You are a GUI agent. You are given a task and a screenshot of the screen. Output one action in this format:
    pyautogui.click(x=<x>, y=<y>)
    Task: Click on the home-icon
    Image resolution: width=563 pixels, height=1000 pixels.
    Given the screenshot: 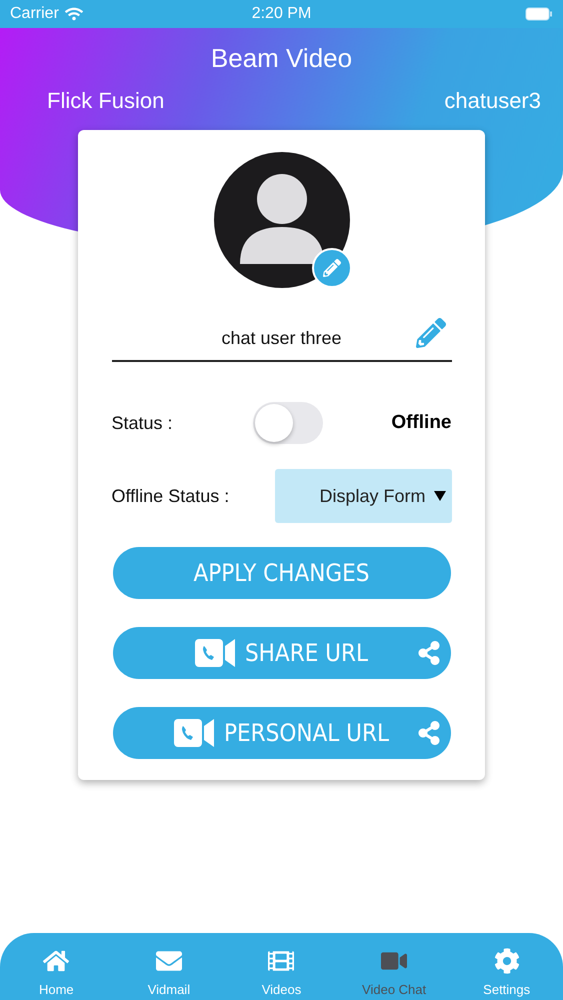 What is the action you would take?
    pyautogui.click(x=56, y=961)
    